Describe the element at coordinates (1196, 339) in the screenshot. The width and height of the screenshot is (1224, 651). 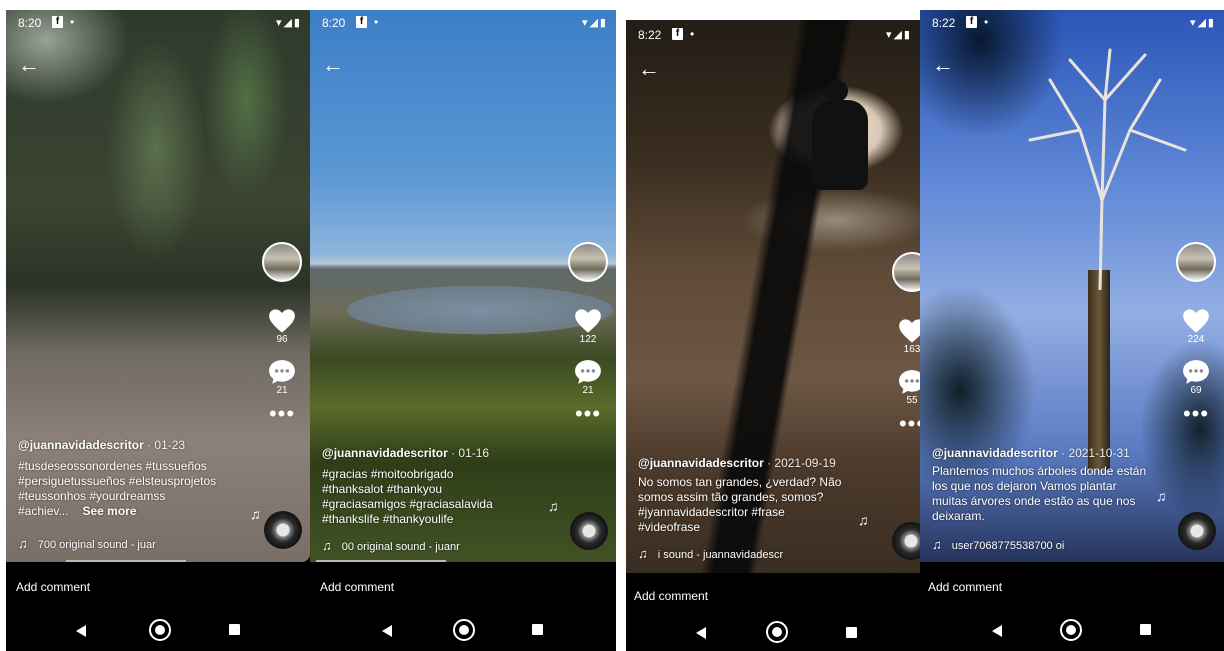
I see `like-count: 224` at that location.